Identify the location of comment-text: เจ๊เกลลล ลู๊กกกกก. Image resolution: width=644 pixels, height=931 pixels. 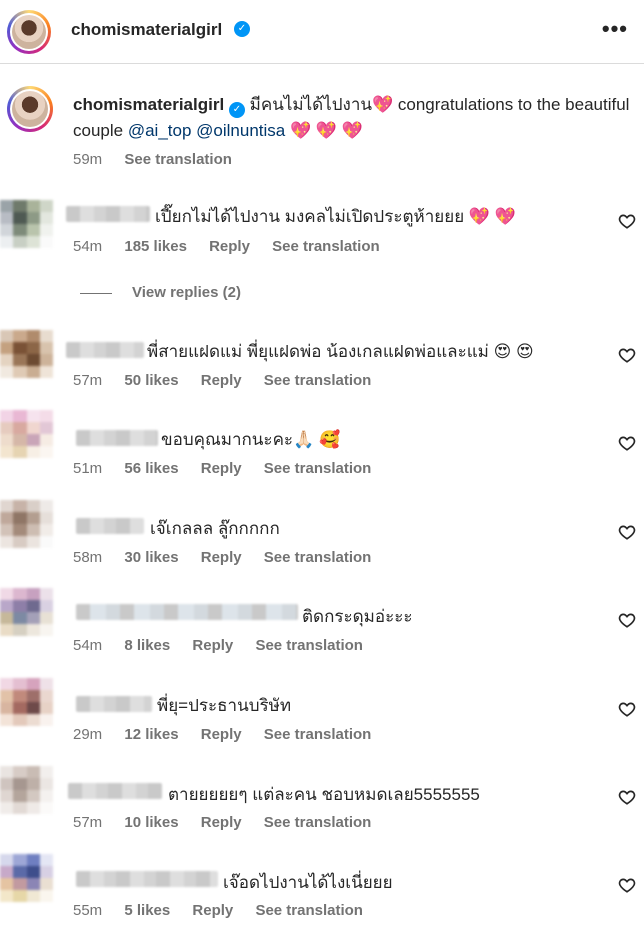
(215, 528).